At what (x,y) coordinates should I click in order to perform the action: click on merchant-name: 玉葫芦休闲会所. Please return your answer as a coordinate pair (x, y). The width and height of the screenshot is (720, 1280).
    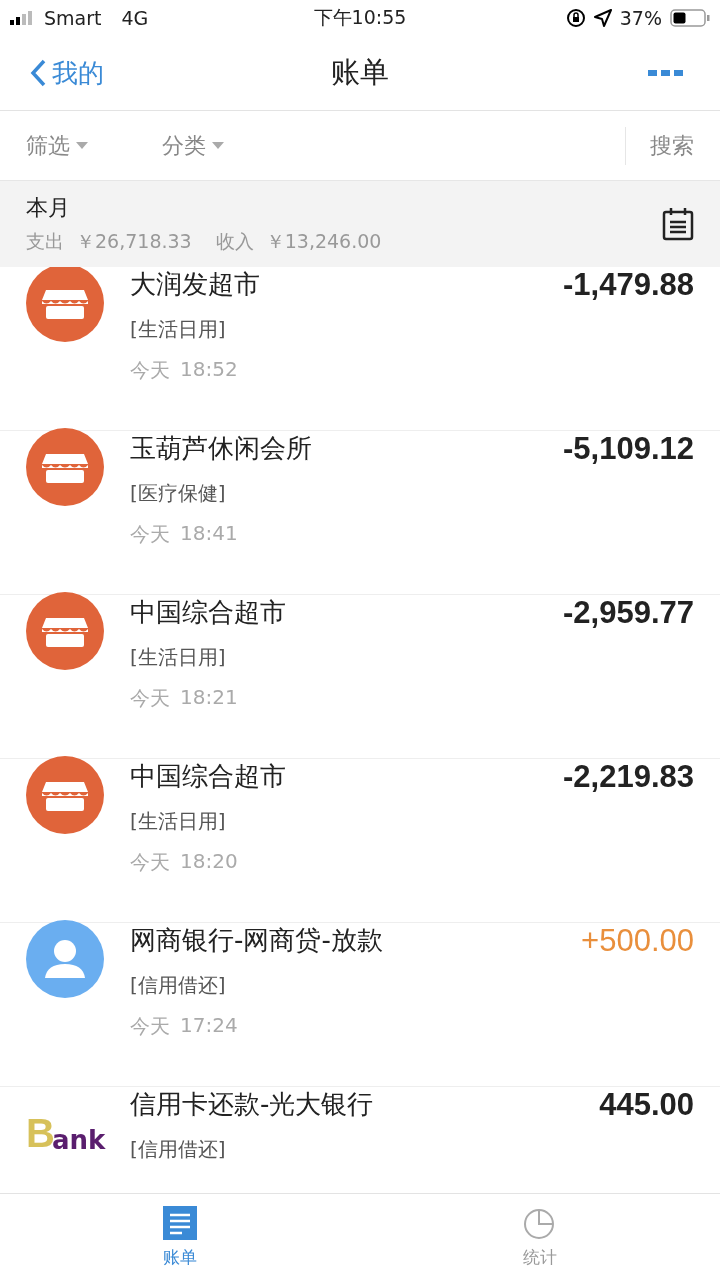
    Looking at the image, I should click on (221, 448).